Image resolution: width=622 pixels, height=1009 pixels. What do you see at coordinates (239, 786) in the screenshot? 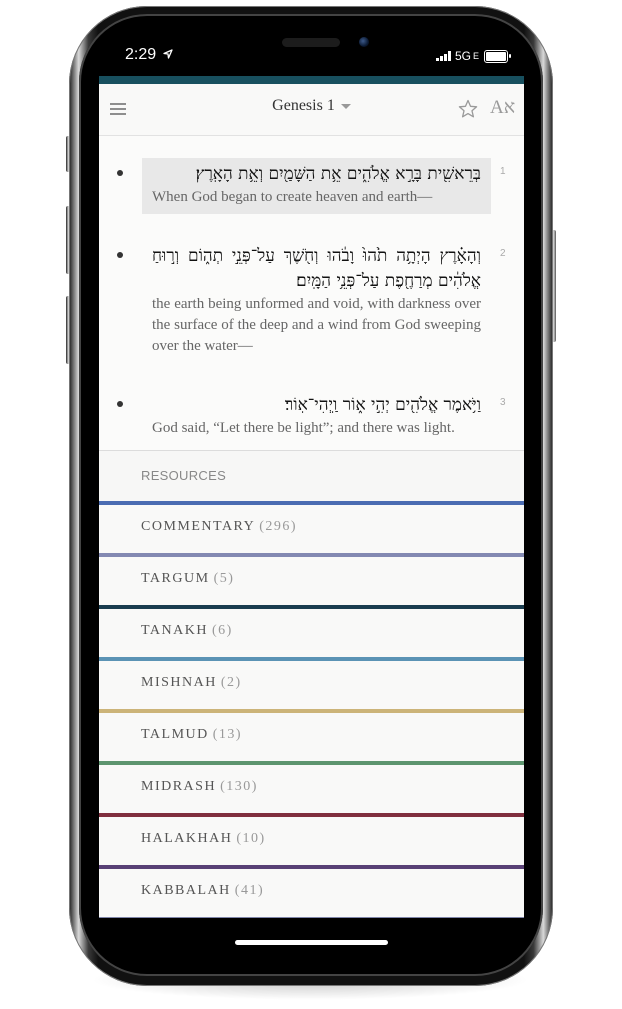
I see `resource-count: (130)` at bounding box center [239, 786].